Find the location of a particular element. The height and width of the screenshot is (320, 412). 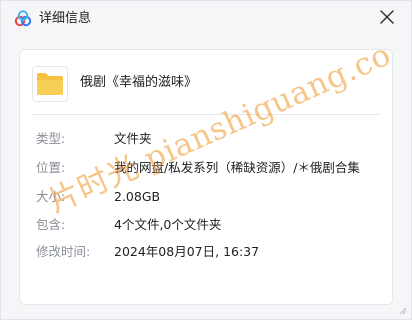

detail-value: 文件夹 is located at coordinates (133, 138).